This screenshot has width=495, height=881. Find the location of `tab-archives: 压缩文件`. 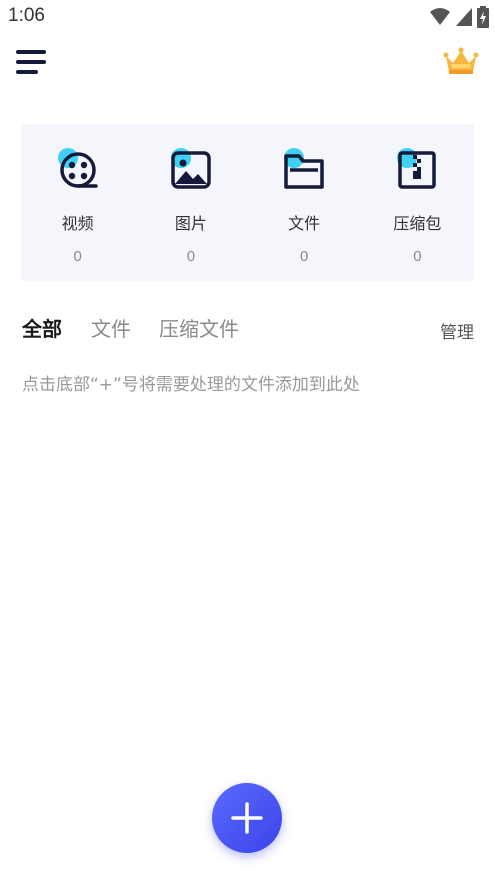

tab-archives: 压缩文件 is located at coordinates (199, 327).